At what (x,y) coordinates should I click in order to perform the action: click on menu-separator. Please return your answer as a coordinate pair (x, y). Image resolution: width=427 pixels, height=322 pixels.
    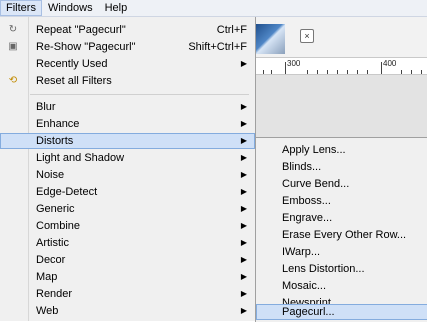
    Looking at the image, I should click on (139, 94).